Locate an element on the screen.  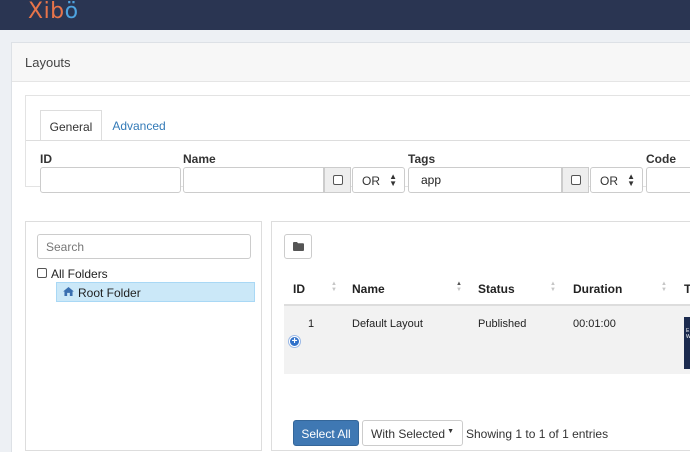
tags-exact-addon is located at coordinates (575, 180).